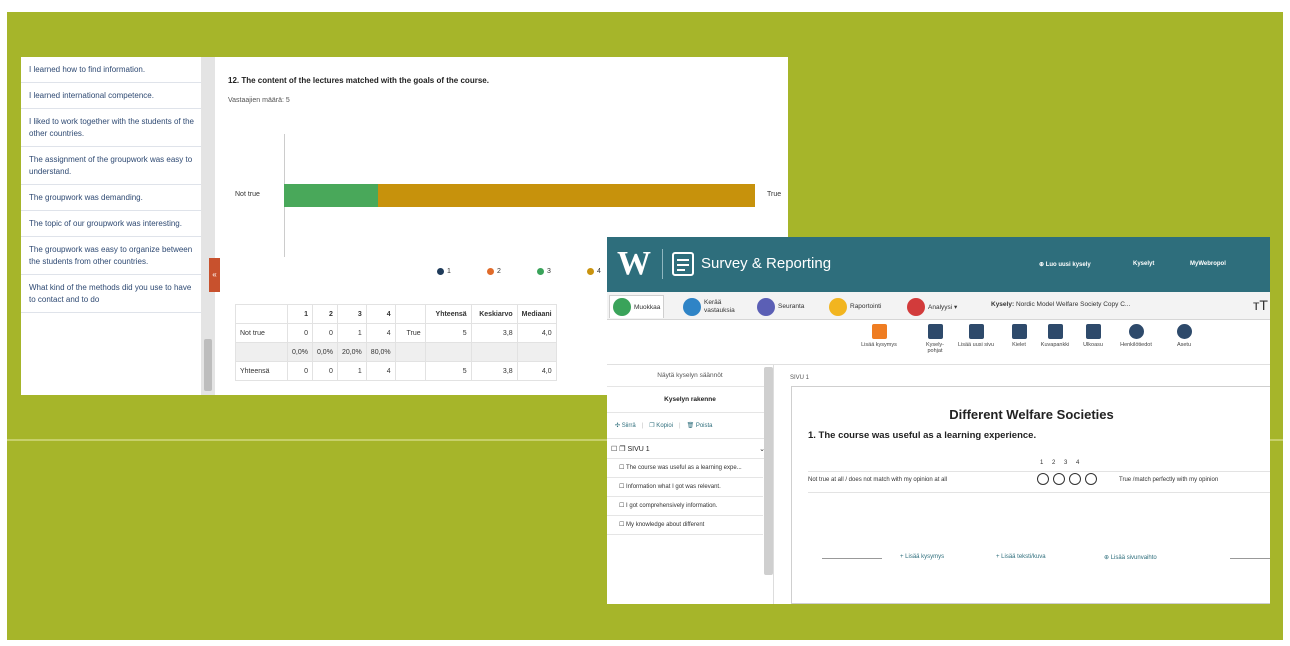 This screenshot has height=646, width=1290. What do you see at coordinates (1143, 264) in the screenshot?
I see `surveys-link: Kyselyt` at bounding box center [1143, 264].